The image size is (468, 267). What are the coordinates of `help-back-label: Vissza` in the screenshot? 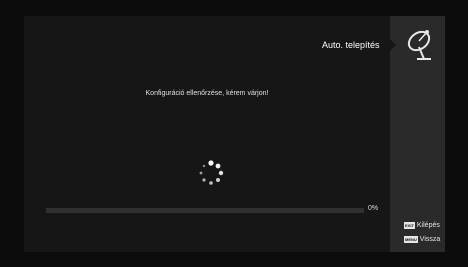 It's located at (430, 239).